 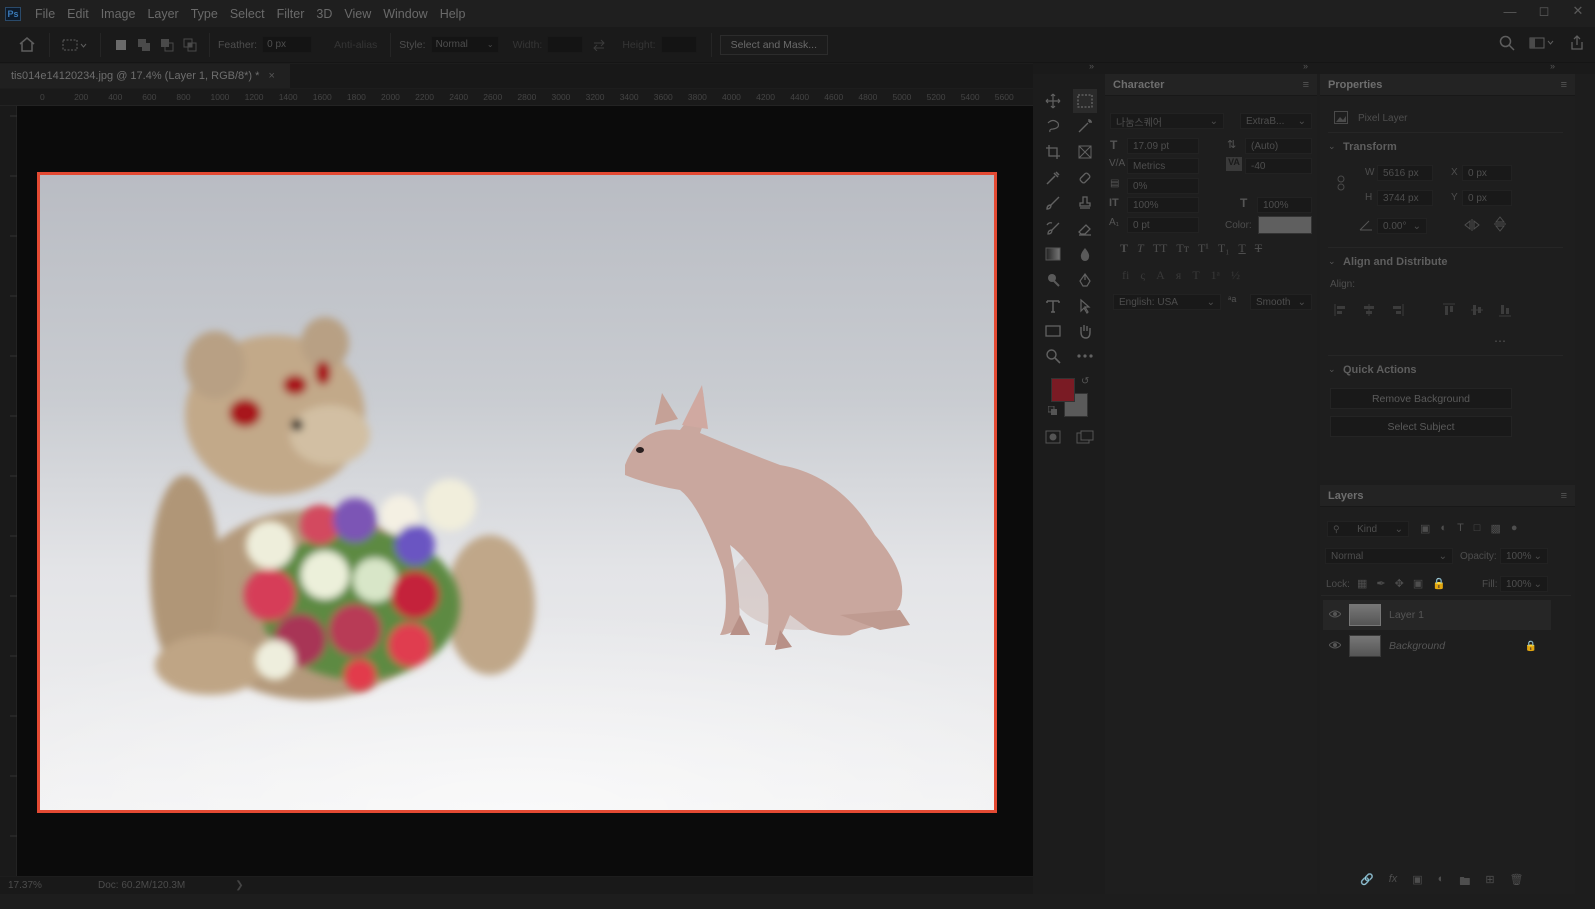 What do you see at coordinates (1405, 173) in the screenshot?
I see `width-input: 5616 px` at bounding box center [1405, 173].